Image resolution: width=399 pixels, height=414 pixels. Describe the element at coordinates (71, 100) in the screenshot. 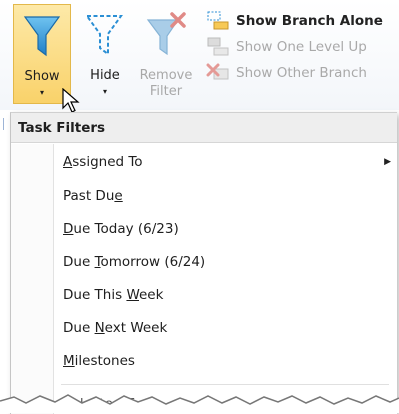

I see `mouse-cursor-icon` at that location.